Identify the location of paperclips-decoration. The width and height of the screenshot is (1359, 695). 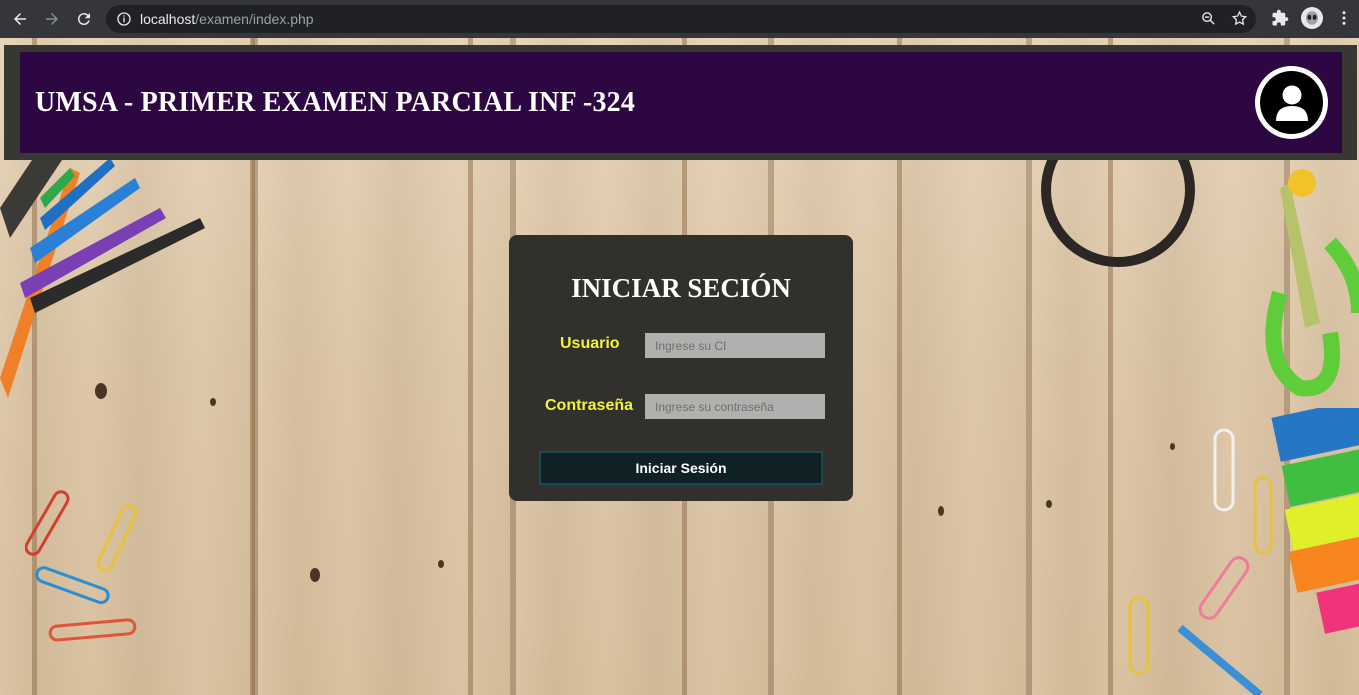
(81, 566).